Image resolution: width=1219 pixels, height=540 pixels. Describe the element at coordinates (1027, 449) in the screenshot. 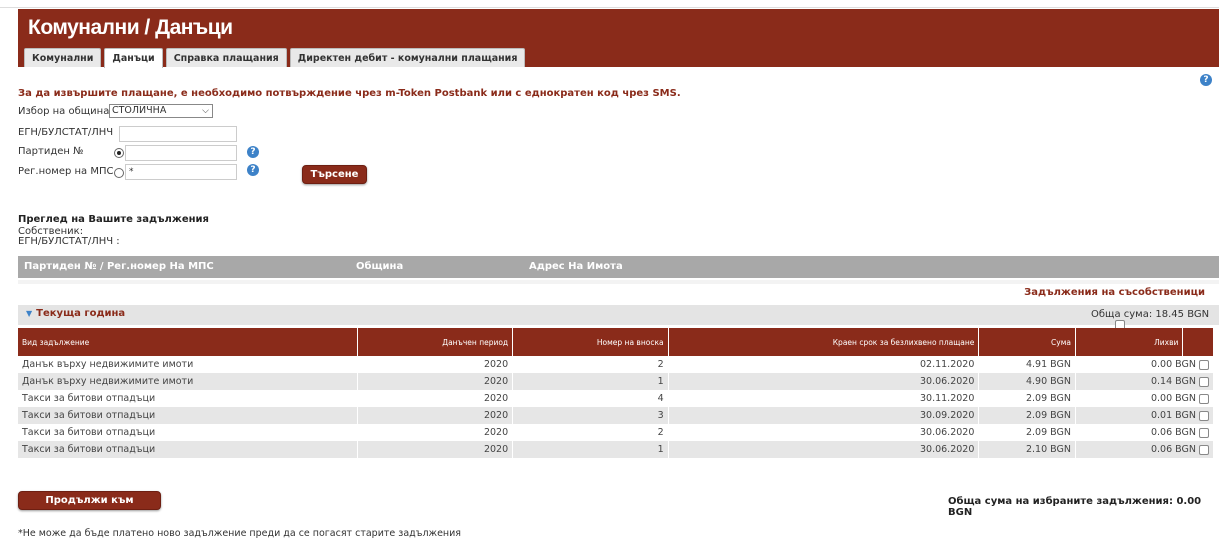

I see `cell-amount: 2.10 BGN` at that location.